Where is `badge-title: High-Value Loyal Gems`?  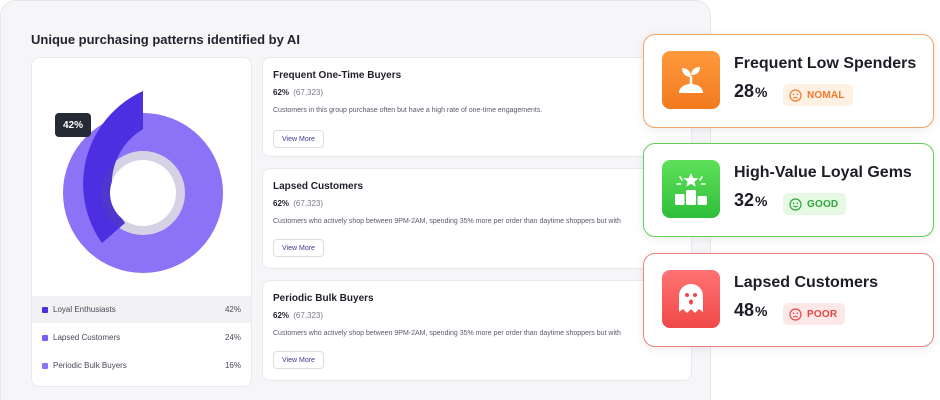
badge-title: High-Value Loyal Gems is located at coordinates (823, 172).